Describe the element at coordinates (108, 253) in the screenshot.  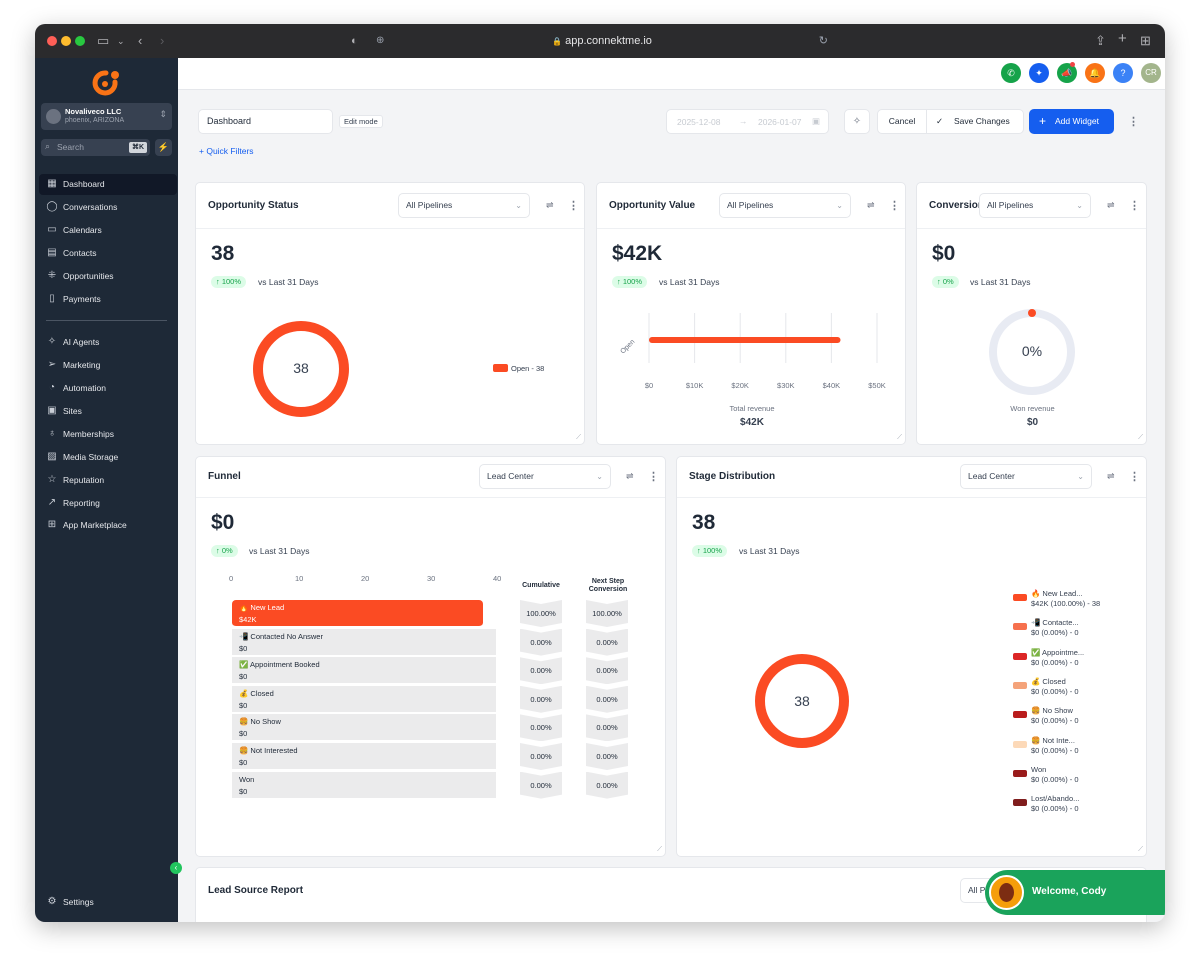
I see `sidebar-item-contacts: ▤ Contacts` at that location.